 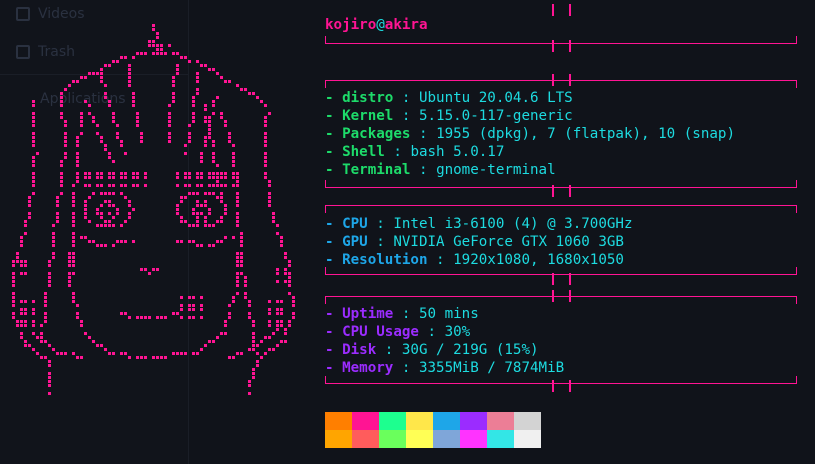 I want to click on info-key: CPU, so click(x=355, y=224).